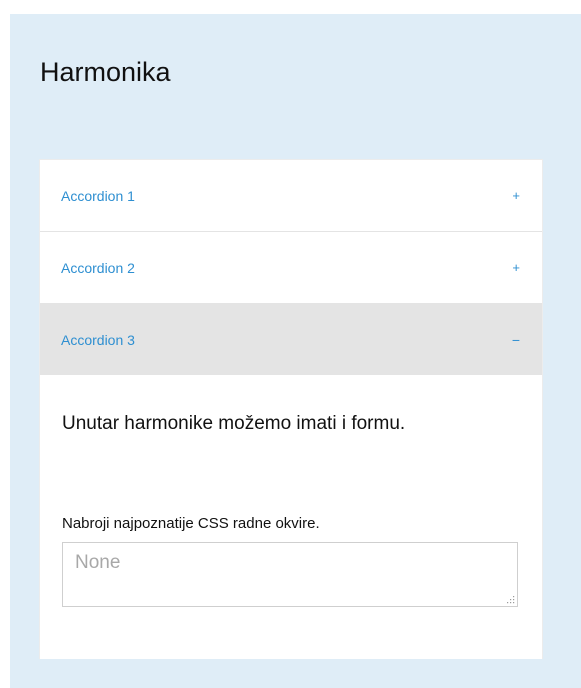 This screenshot has height=688, width=581. I want to click on frameworks-field-label: Nabroji najpoznatije CSS radne okvire., so click(191, 523).